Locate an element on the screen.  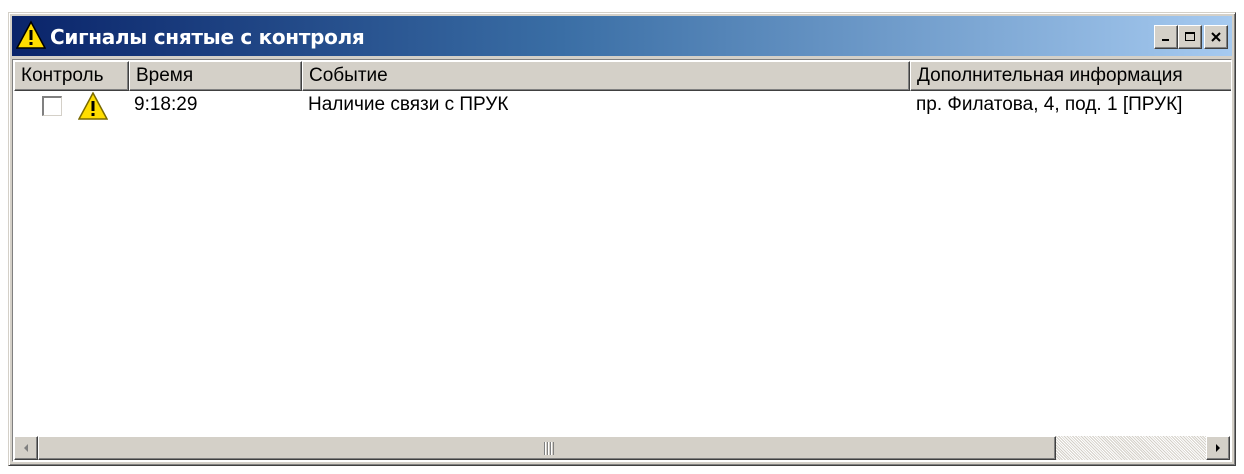
control-checkbox is located at coordinates (52, 106).